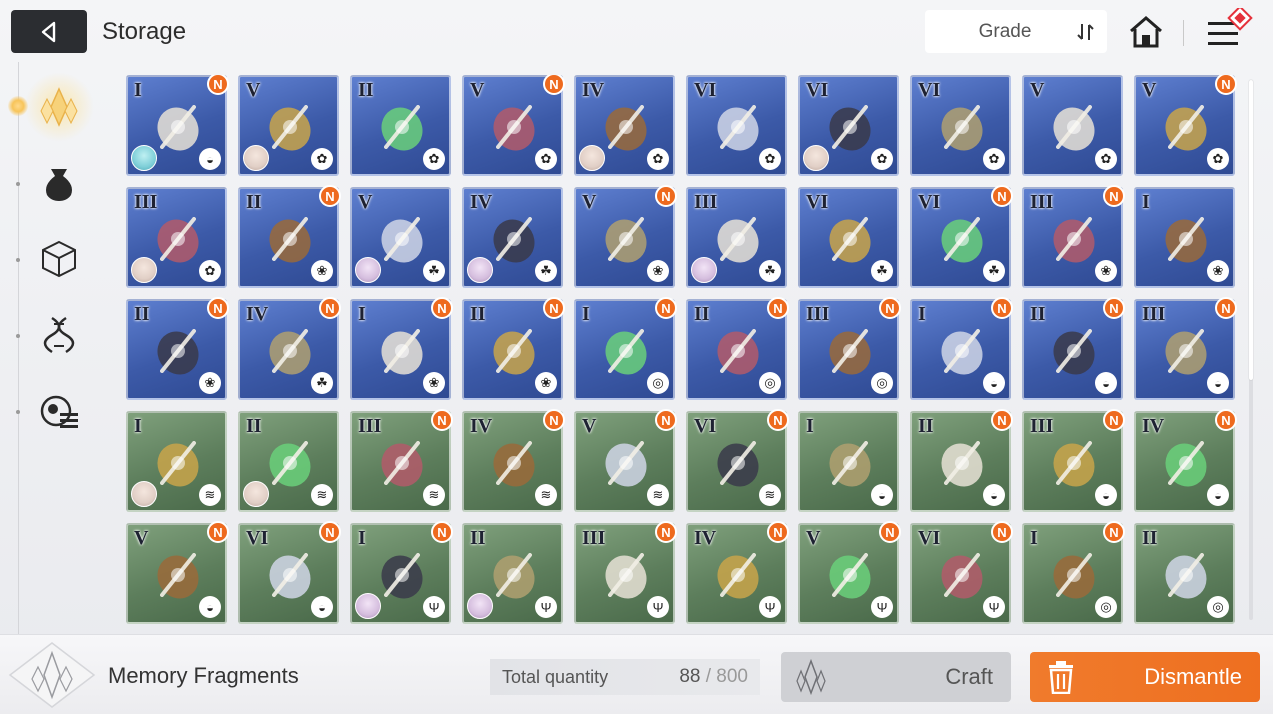  I want to click on bag-icon, so click(59, 185).